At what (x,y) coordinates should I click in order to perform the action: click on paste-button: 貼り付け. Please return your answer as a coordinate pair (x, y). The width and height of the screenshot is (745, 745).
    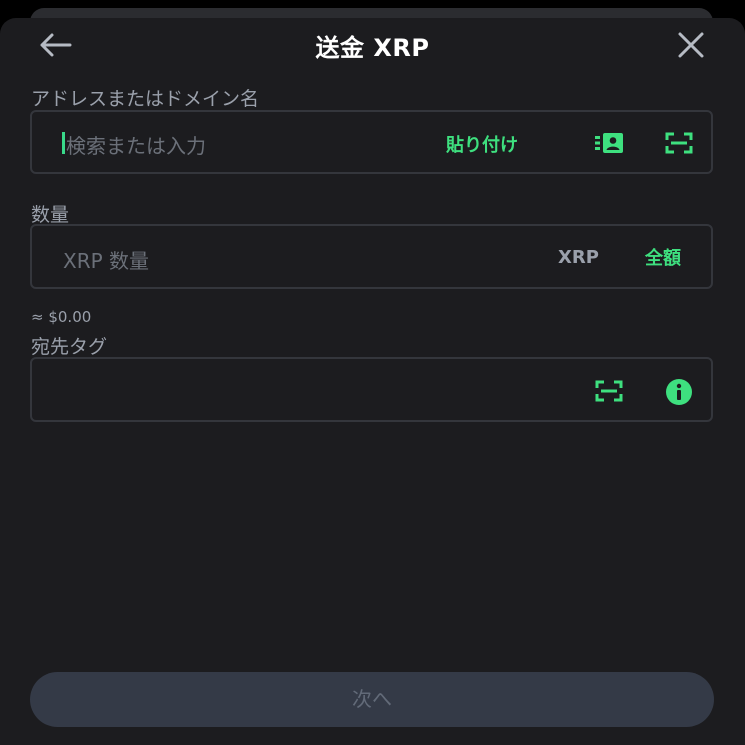
    Looking at the image, I should click on (482, 144).